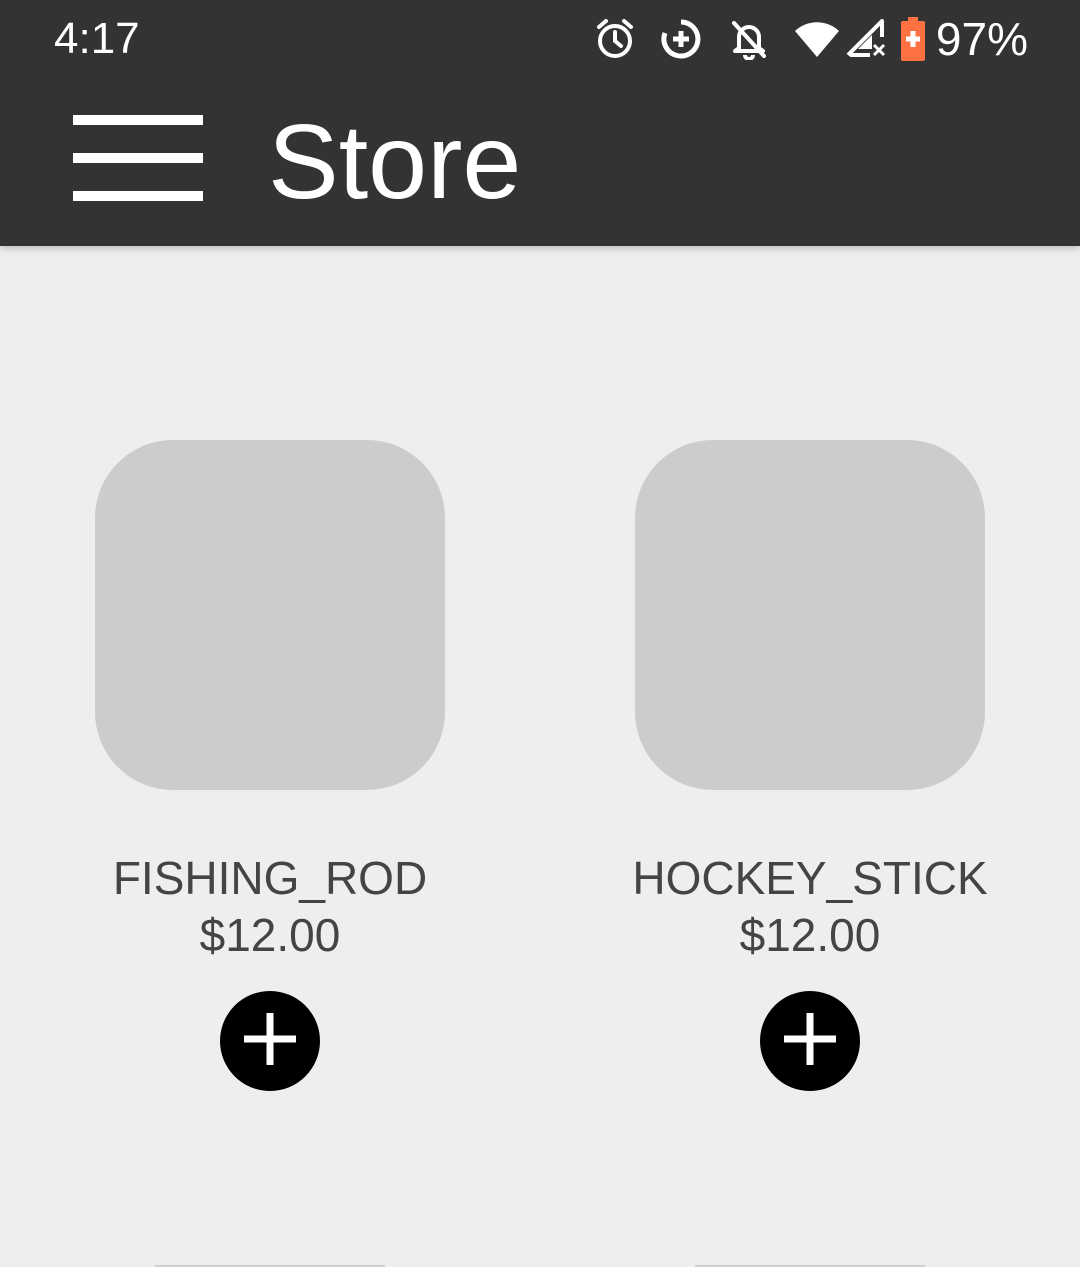  Describe the element at coordinates (540, 162) in the screenshot. I see `app-bar: Store` at that location.